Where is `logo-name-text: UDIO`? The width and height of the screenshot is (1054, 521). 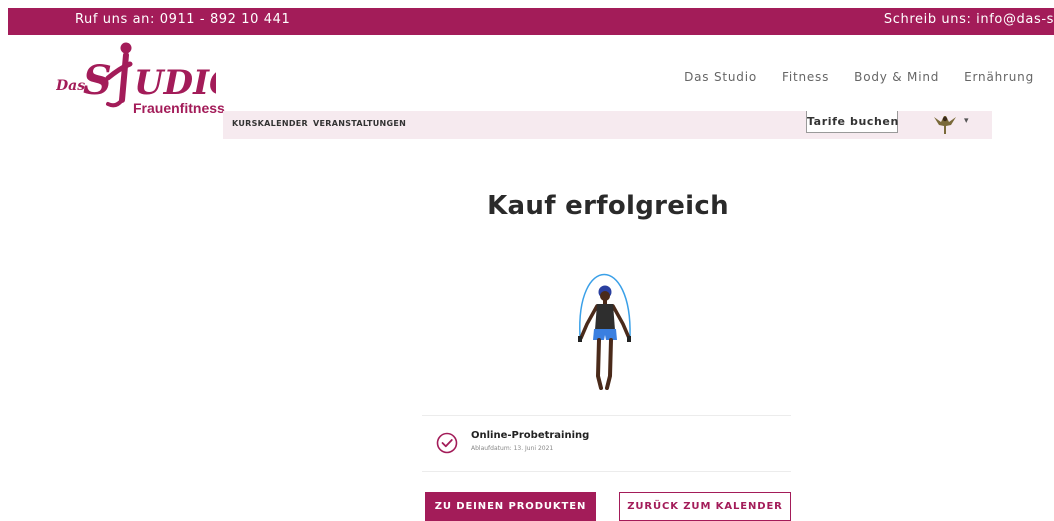 logo-name-text: UDIO is located at coordinates (175, 83).